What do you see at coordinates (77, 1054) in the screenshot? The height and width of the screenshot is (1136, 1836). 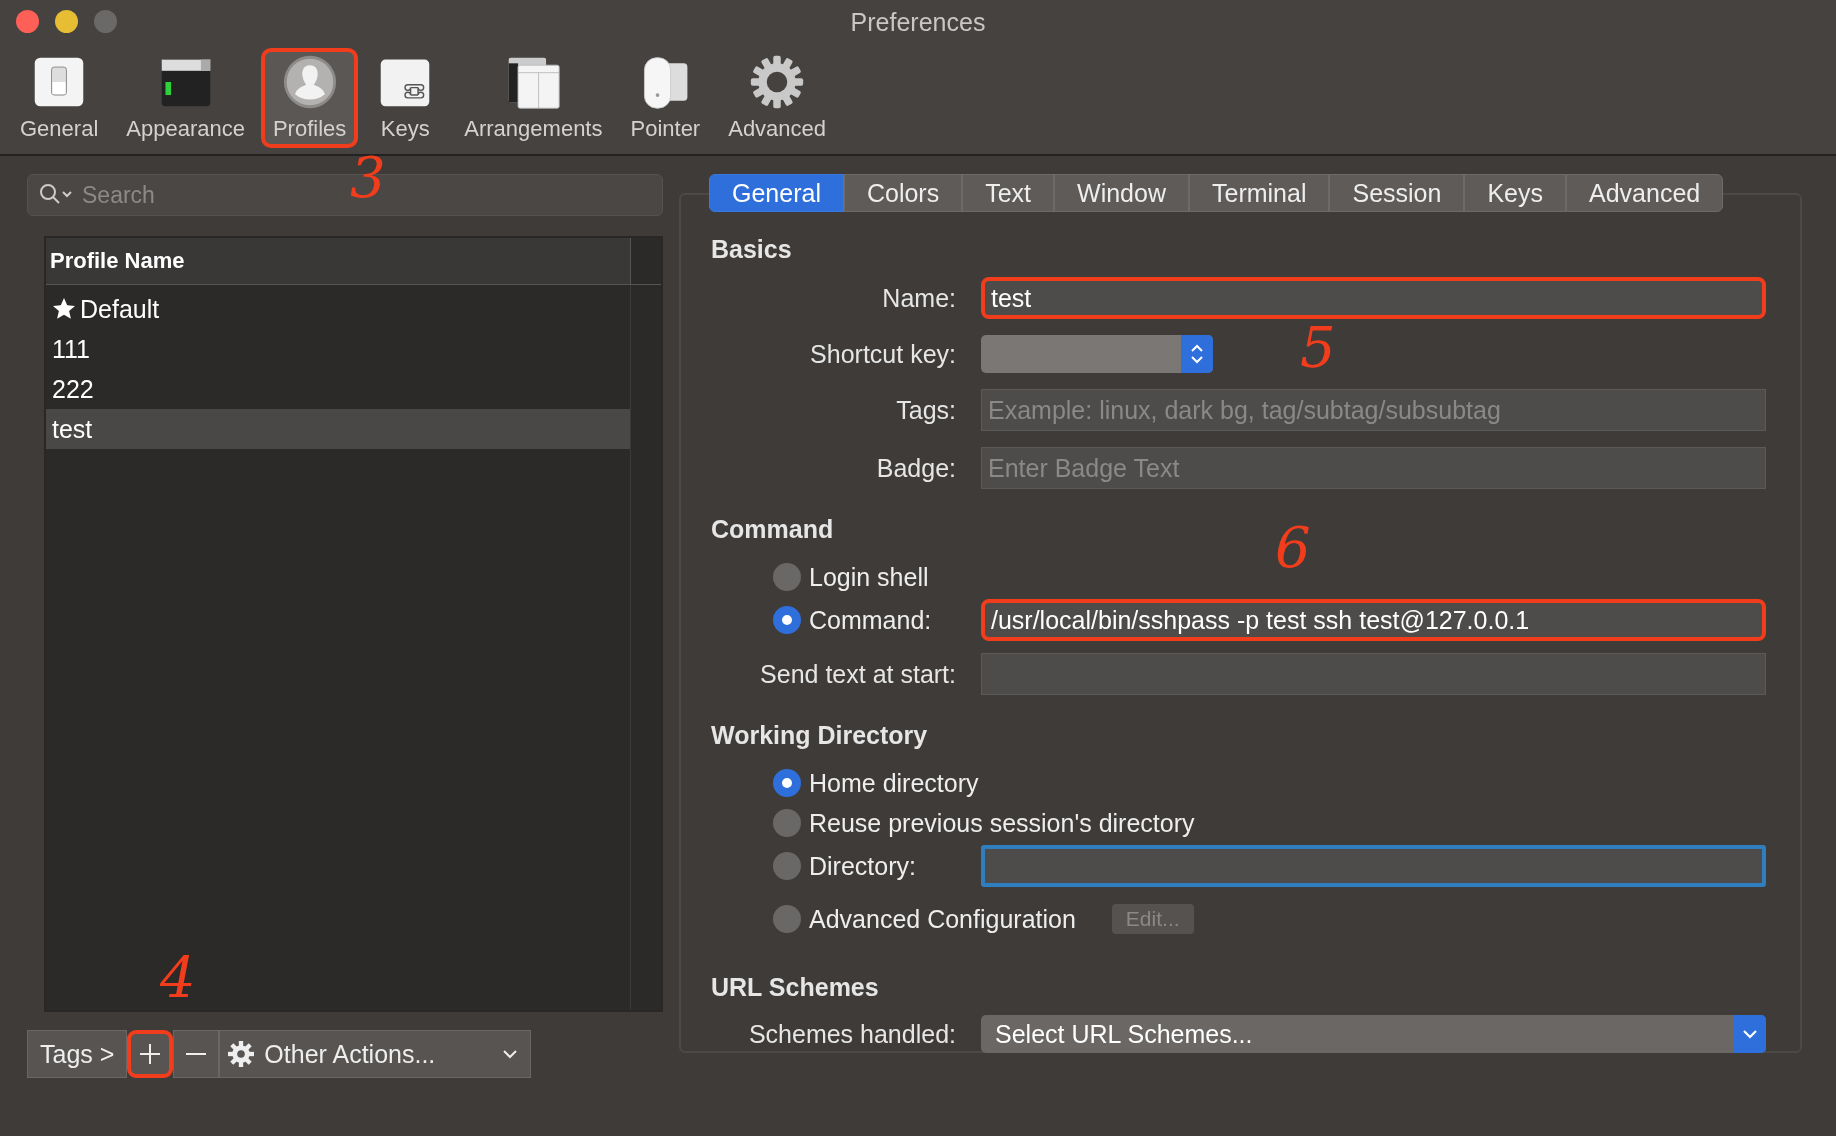 I see `tags-button: Tags >` at bounding box center [77, 1054].